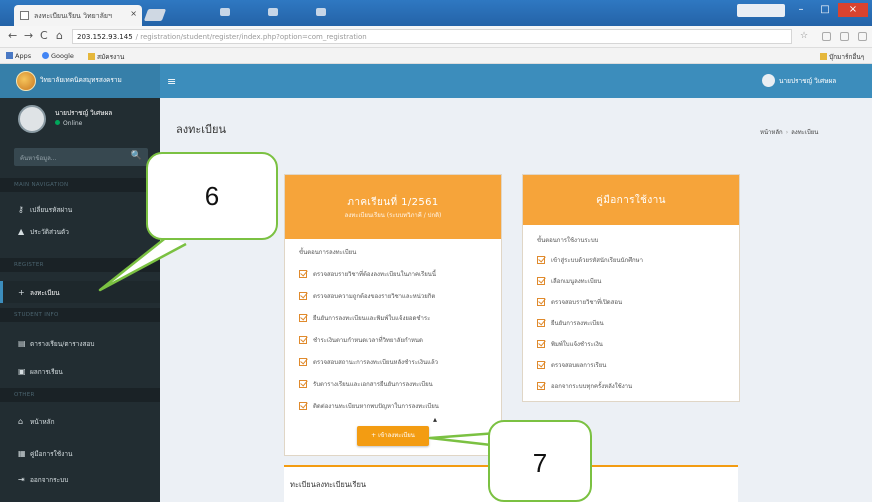 Image resolution: width=872 pixels, height=502 pixels. What do you see at coordinates (142, 263) in the screenshot?
I see `callout-6-pointer` at bounding box center [142, 263].